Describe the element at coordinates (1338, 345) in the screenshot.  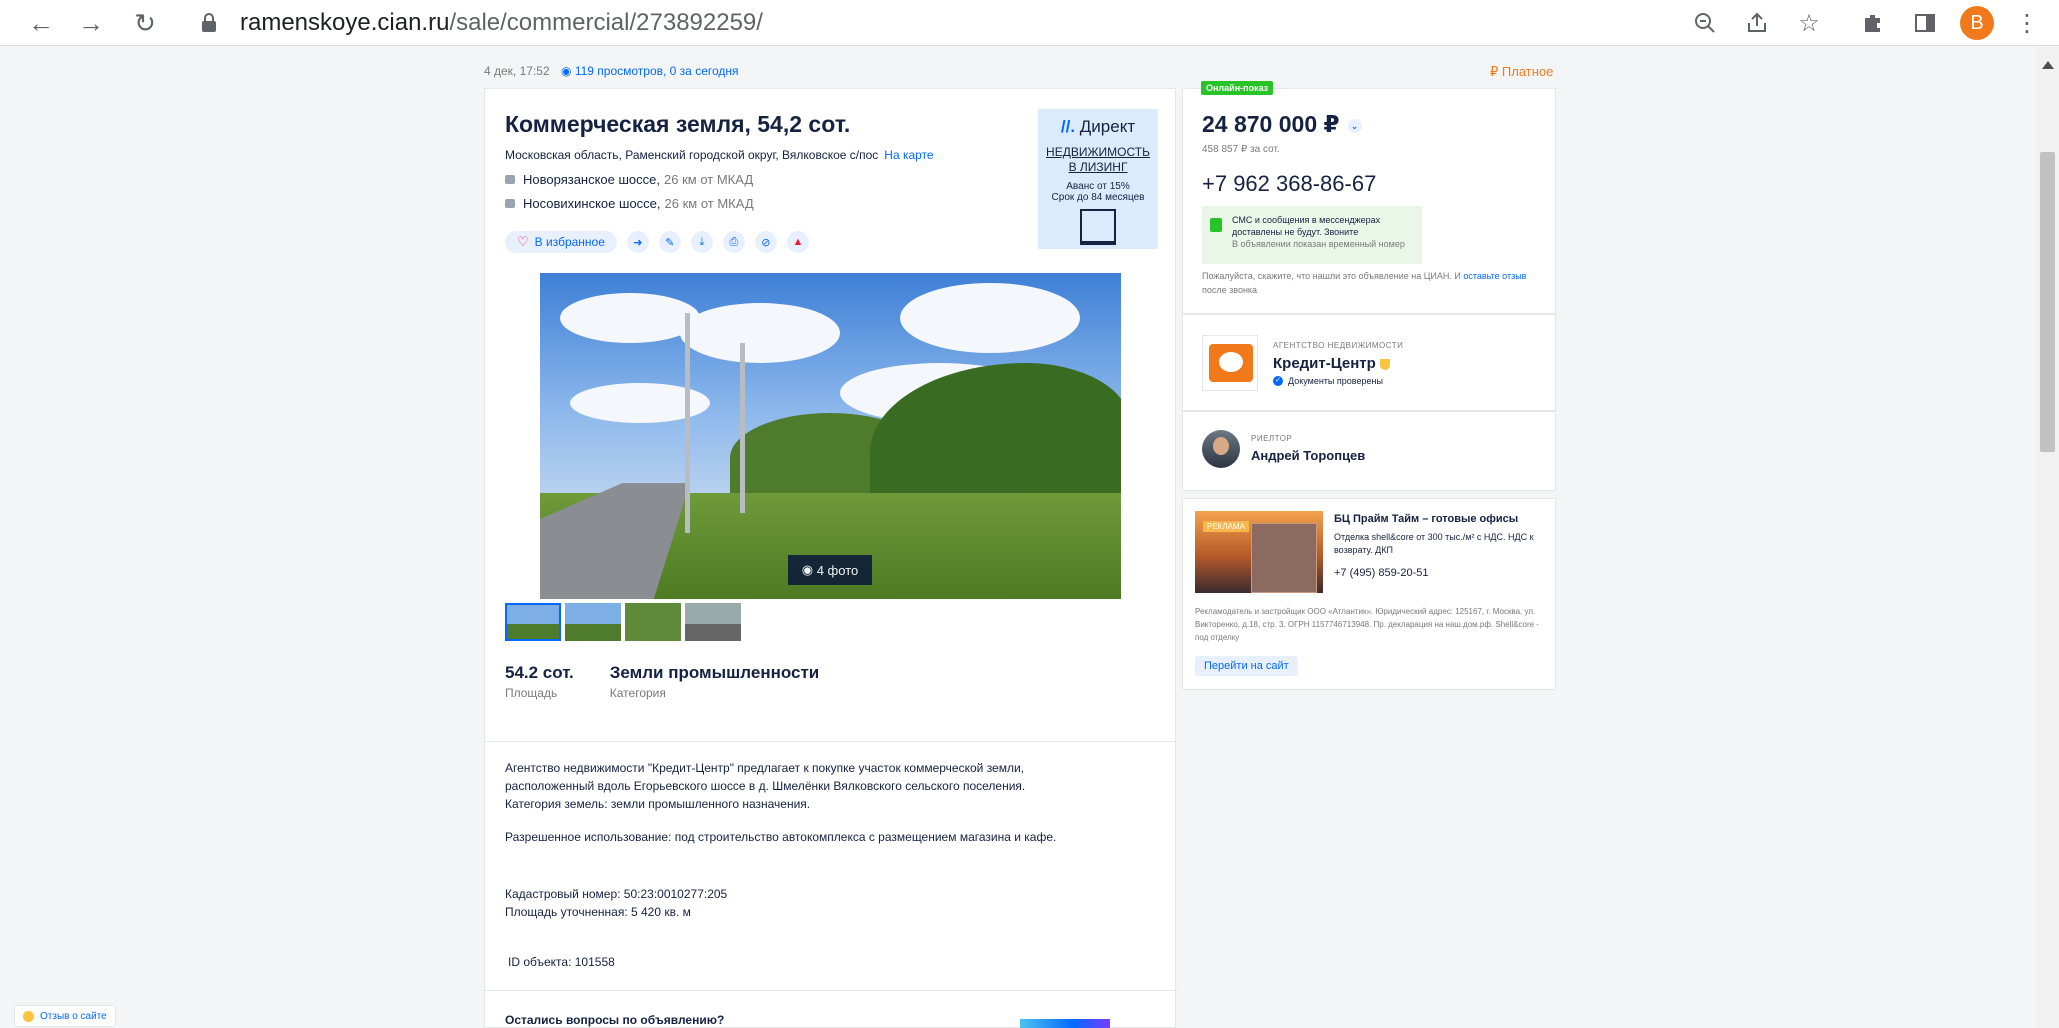
I see `agency-type: АГЕНТСТВО НЕДВИЖИМОСТИ` at that location.